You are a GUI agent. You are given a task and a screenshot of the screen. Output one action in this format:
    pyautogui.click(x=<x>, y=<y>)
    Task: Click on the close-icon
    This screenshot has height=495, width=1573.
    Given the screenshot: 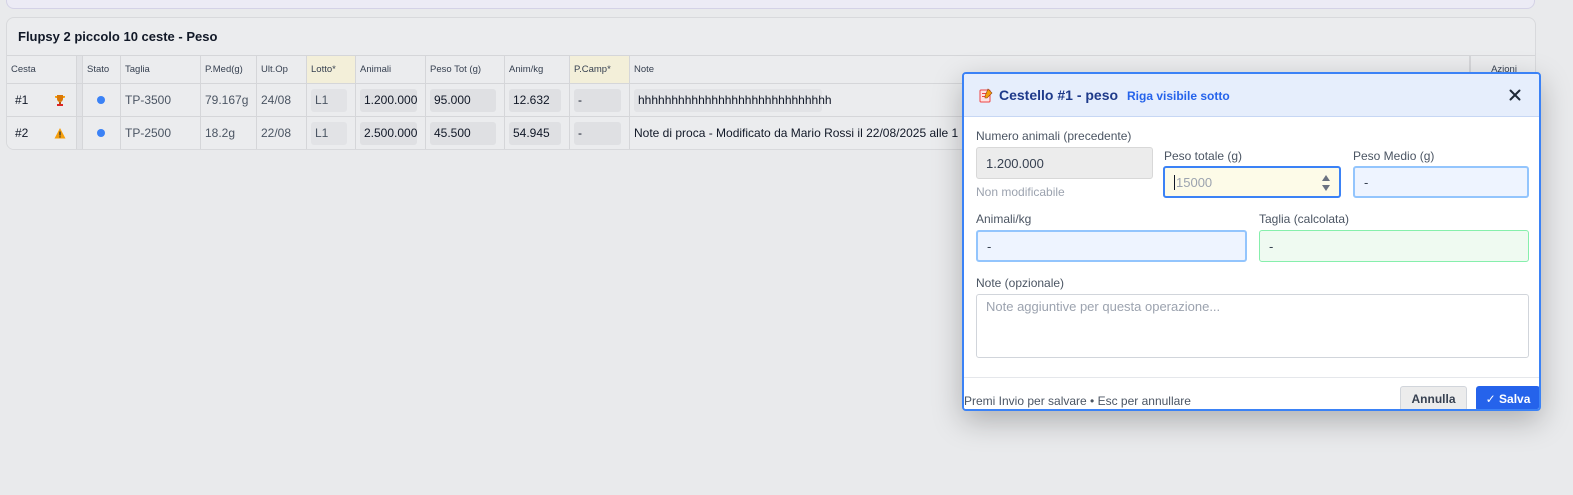 What is the action you would take?
    pyautogui.click(x=1515, y=95)
    